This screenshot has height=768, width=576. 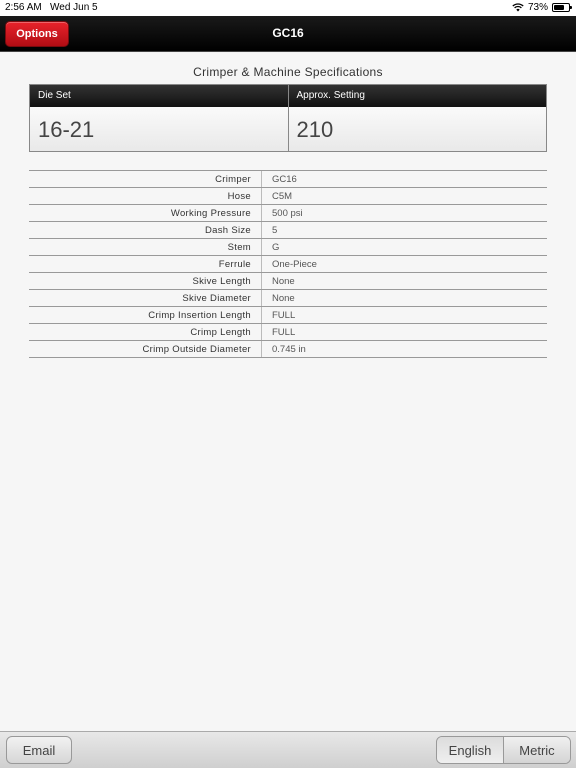 I want to click on row-label: Crimp Insertion Length, so click(x=145, y=315).